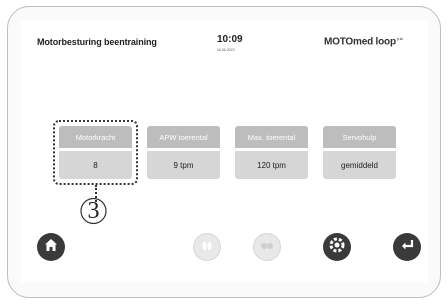  I want to click on brand-name: MOTOmed loop, so click(360, 42).